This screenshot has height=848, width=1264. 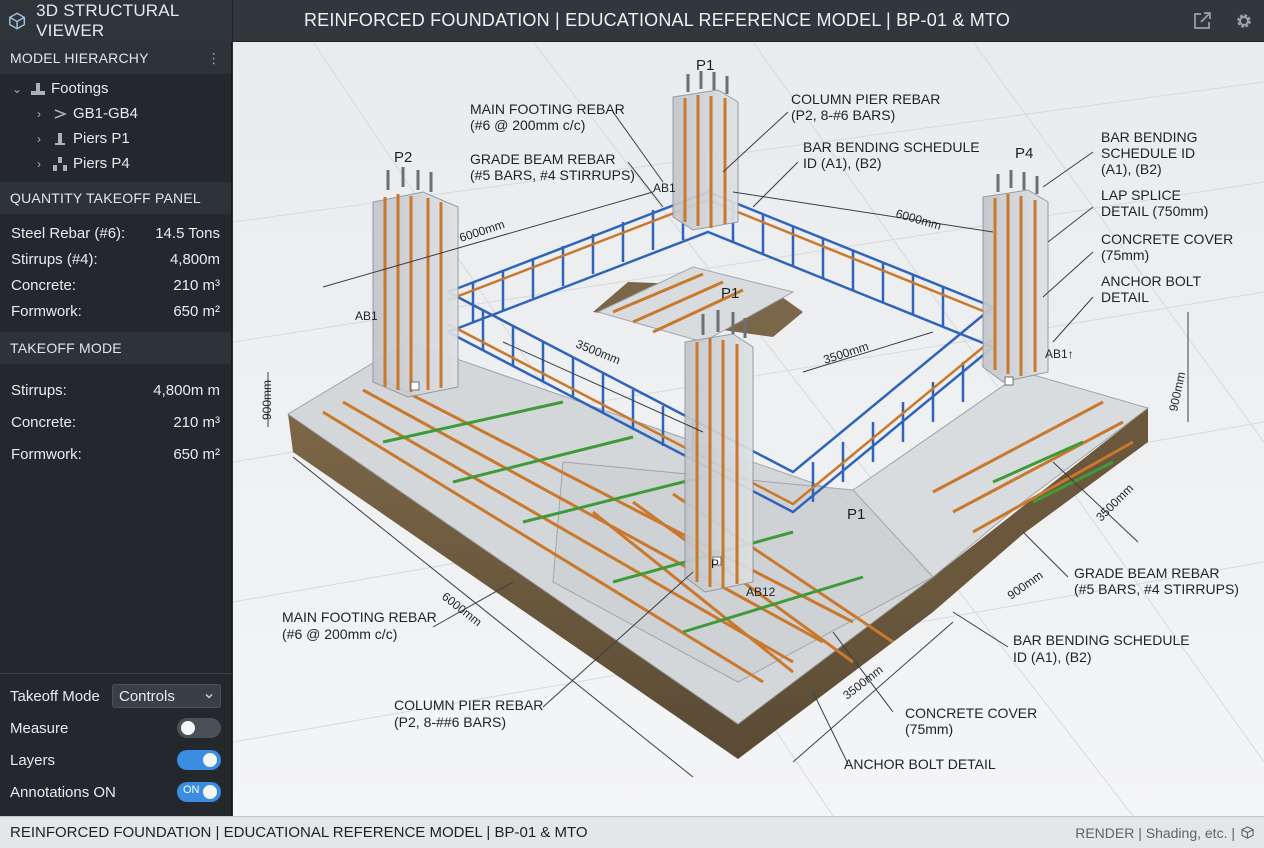 I want to click on takeoff-value: 210 m³, so click(x=196, y=422).